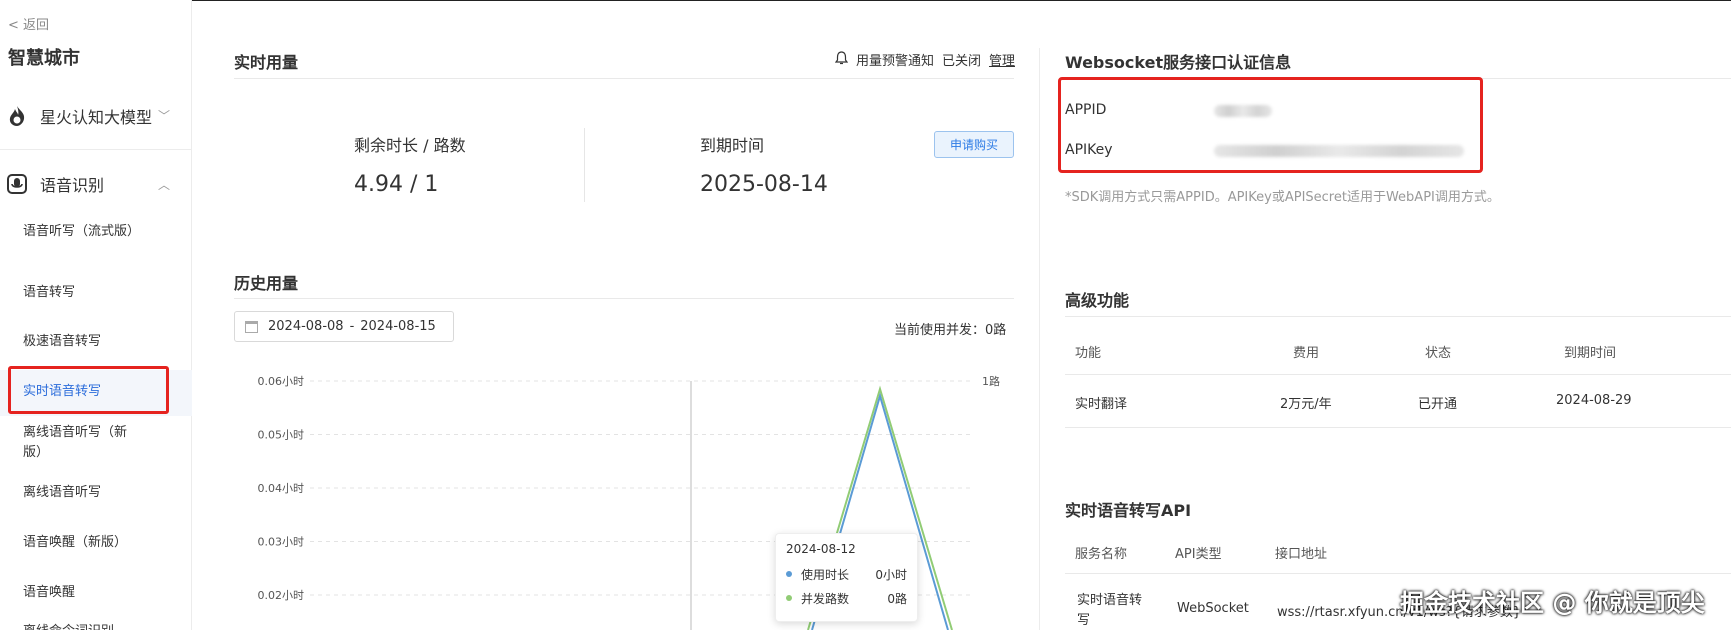 The image size is (1731, 630). What do you see at coordinates (17, 184) in the screenshot?
I see `speech-recognition-icon` at bounding box center [17, 184].